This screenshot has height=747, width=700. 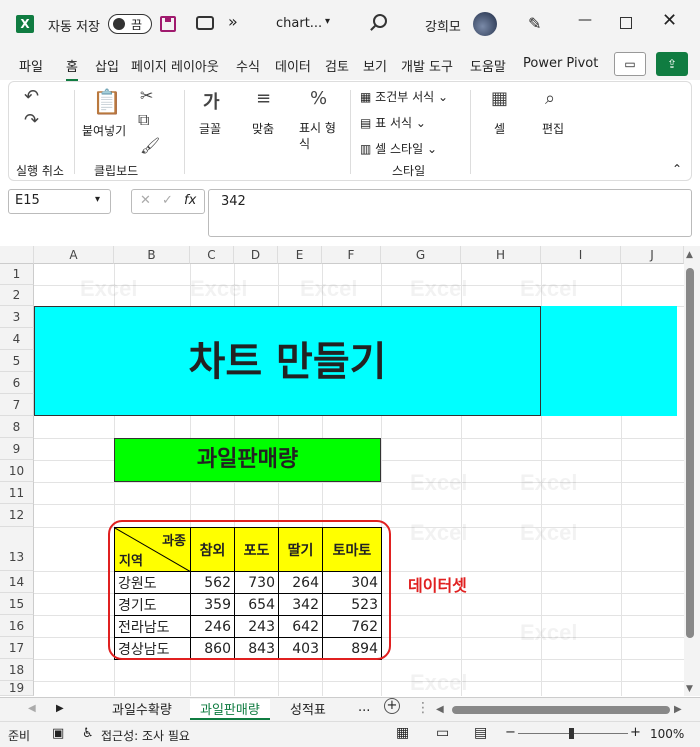 I want to click on row-header: 7, so click(x=17, y=405).